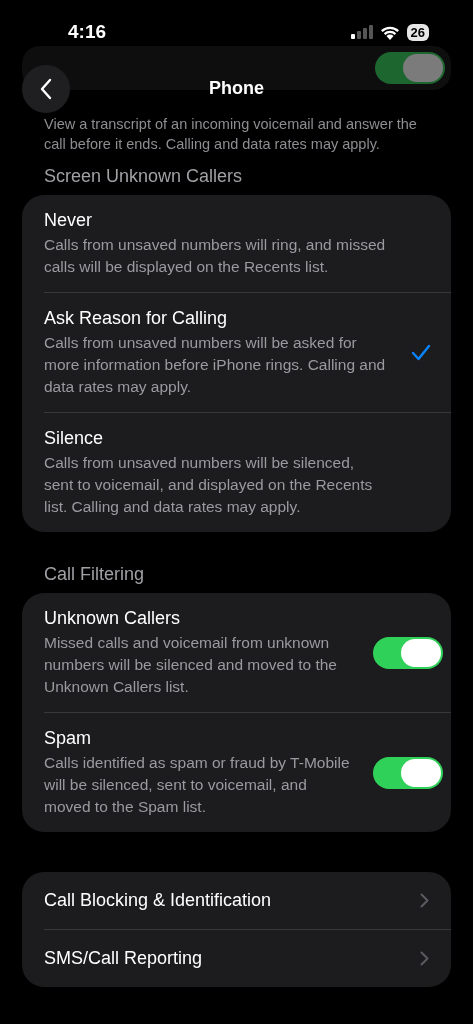 The height and width of the screenshot is (1024, 473). Describe the element at coordinates (143, 176) in the screenshot. I see `section-header: Screen Unknown Callers` at that location.